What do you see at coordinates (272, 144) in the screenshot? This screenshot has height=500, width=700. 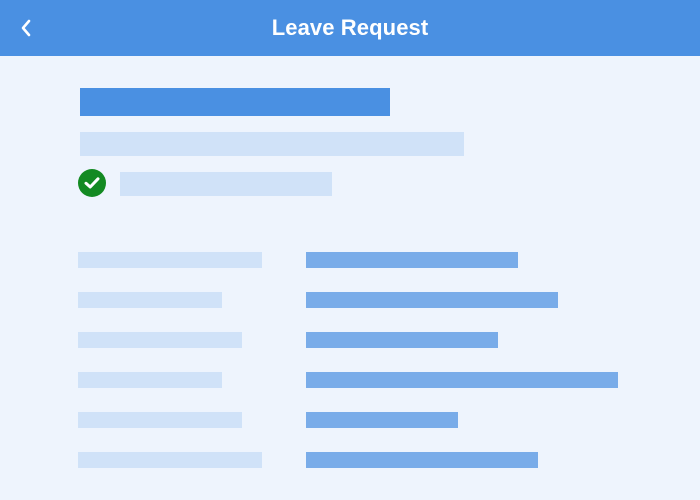 I see `summary-subtitle-placeholder` at bounding box center [272, 144].